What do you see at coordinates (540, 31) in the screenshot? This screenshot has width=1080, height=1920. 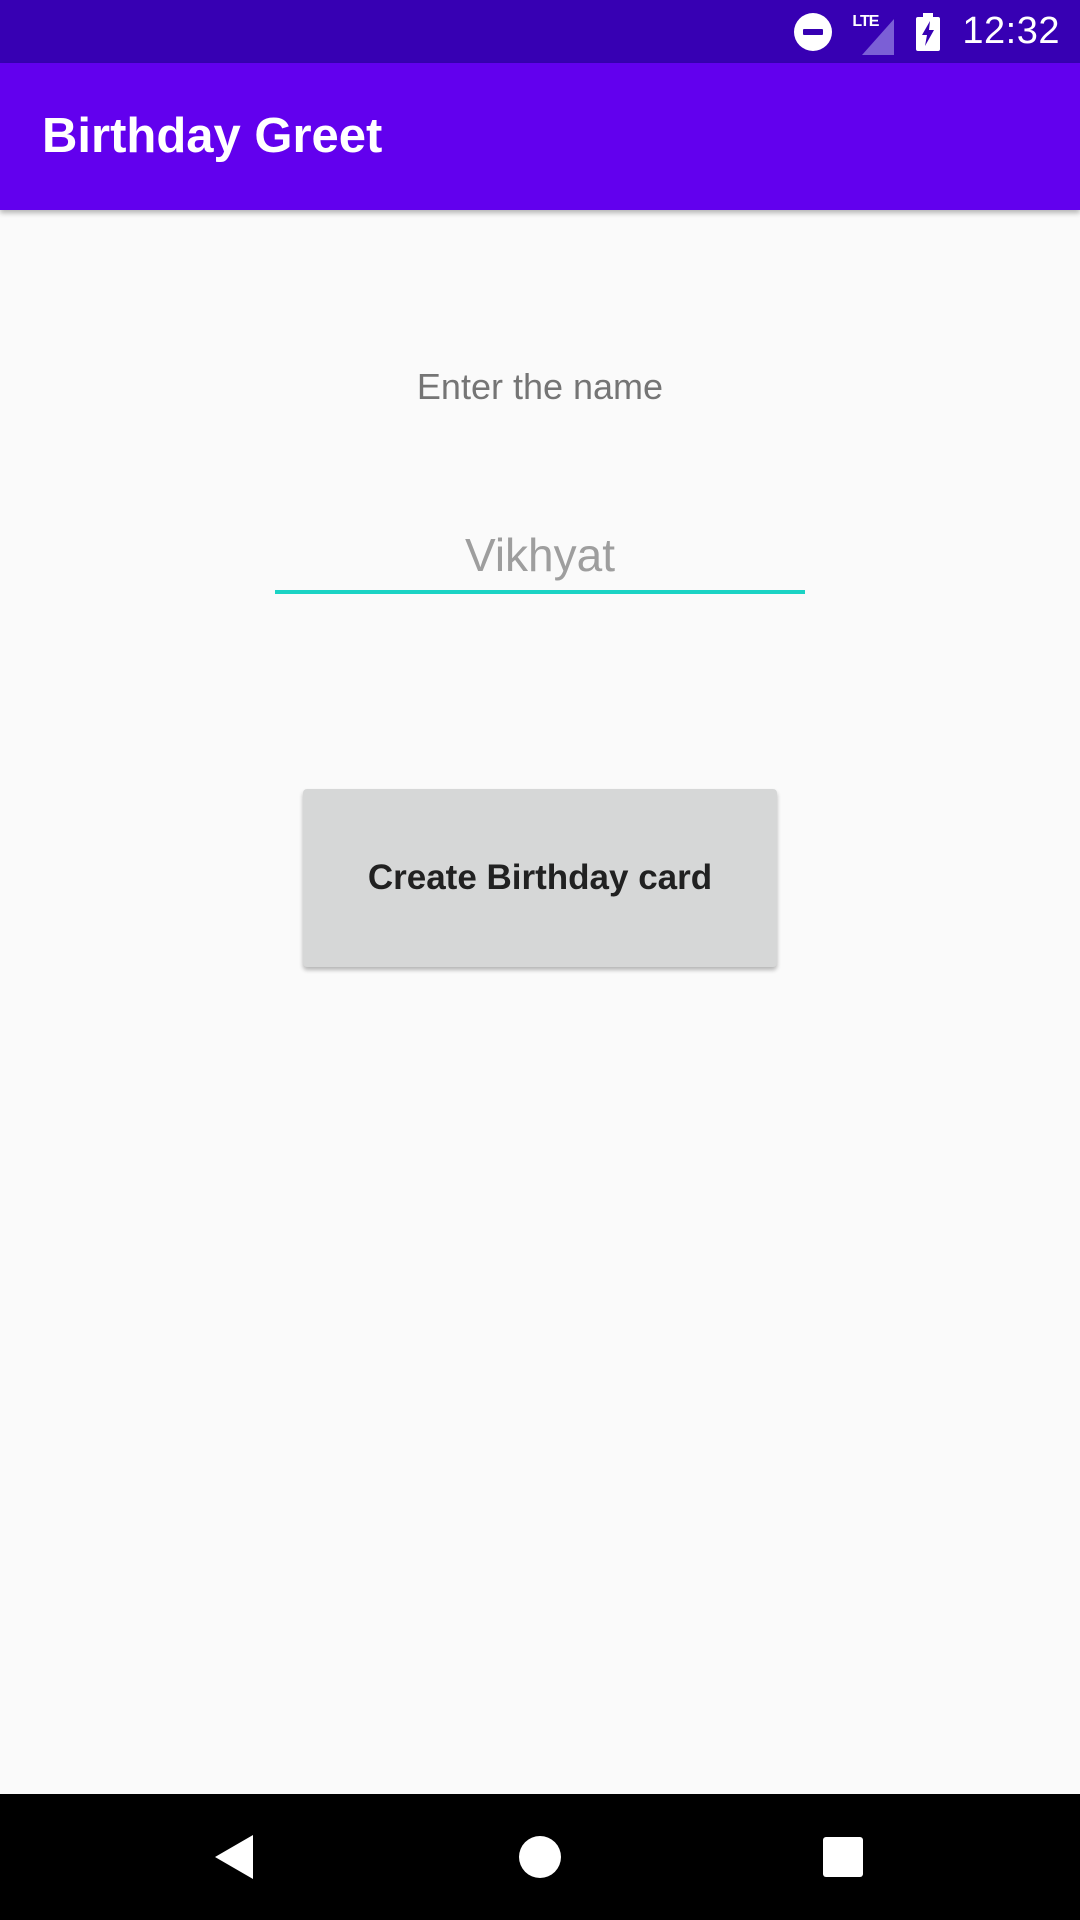 I see `status-bar: LTE 12:32` at bounding box center [540, 31].